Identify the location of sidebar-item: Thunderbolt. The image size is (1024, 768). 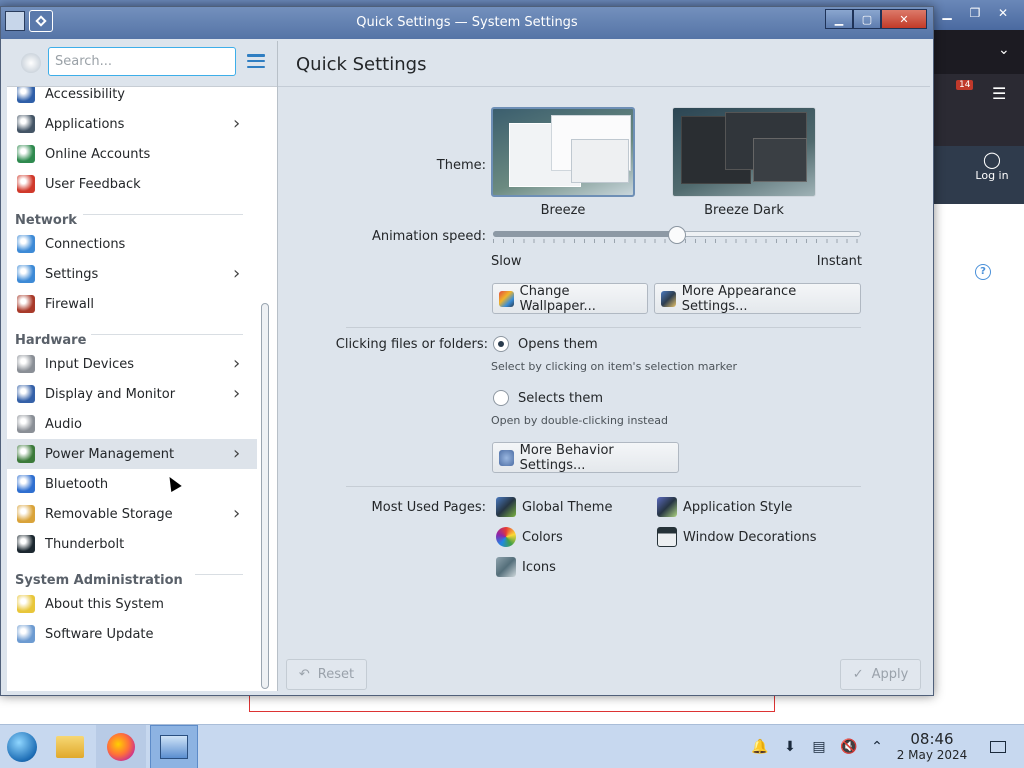
(132, 544).